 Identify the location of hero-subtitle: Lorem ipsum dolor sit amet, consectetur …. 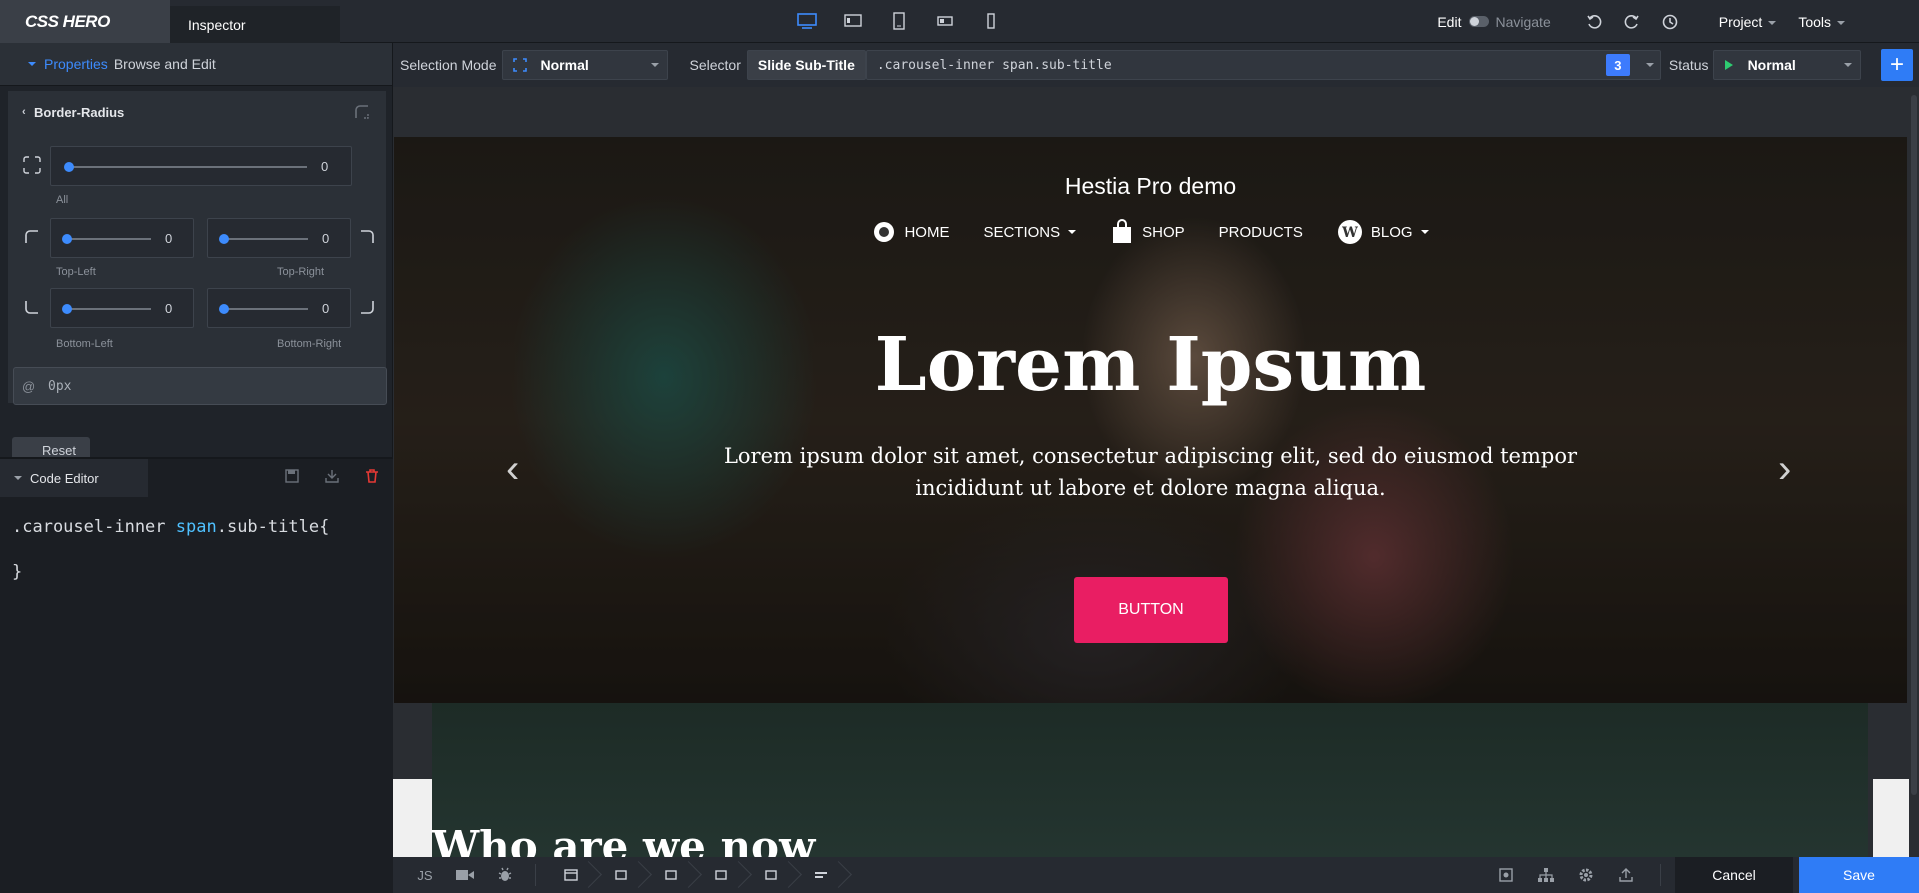
(1150, 472).